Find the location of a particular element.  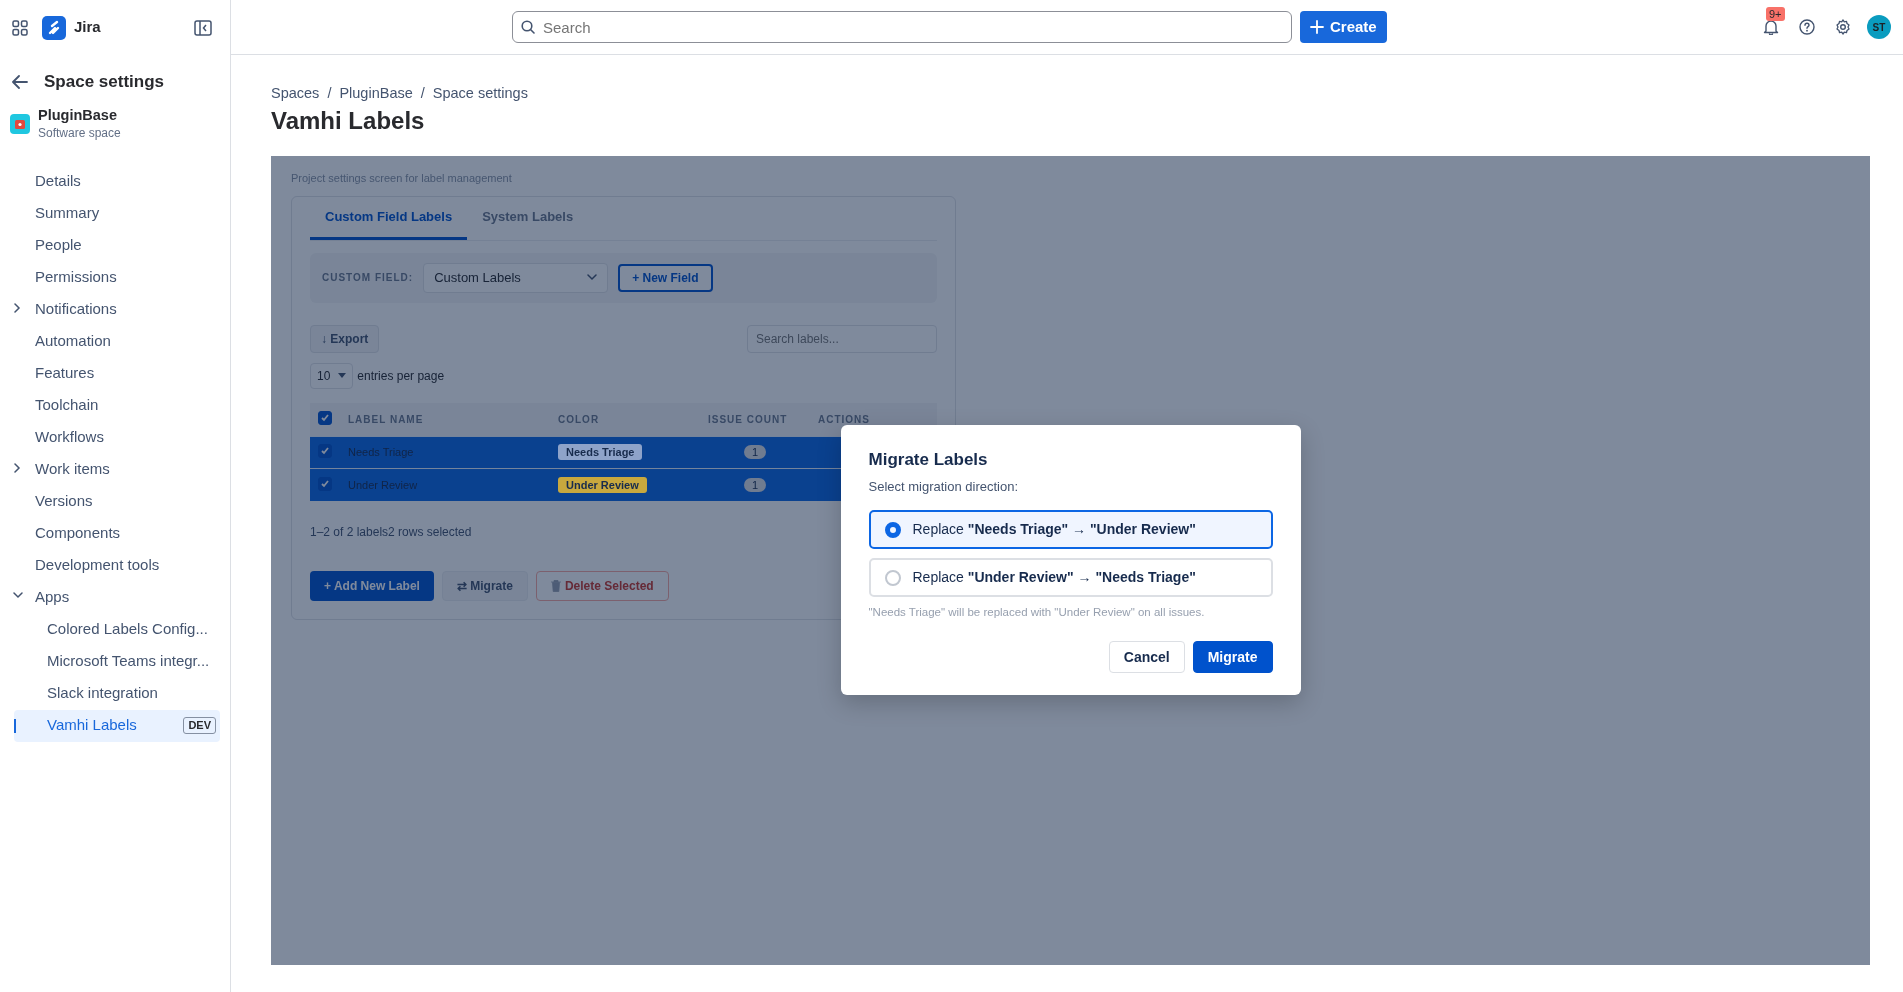

caret-down-icon is located at coordinates (342, 375).